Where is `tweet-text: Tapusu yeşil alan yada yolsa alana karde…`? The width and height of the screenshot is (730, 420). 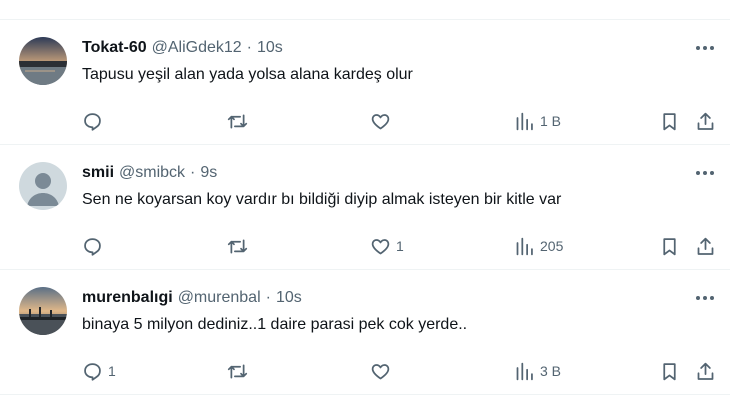
tweet-text: Tapusu yeşil alan yada yolsa alana karde… is located at coordinates (247, 74).